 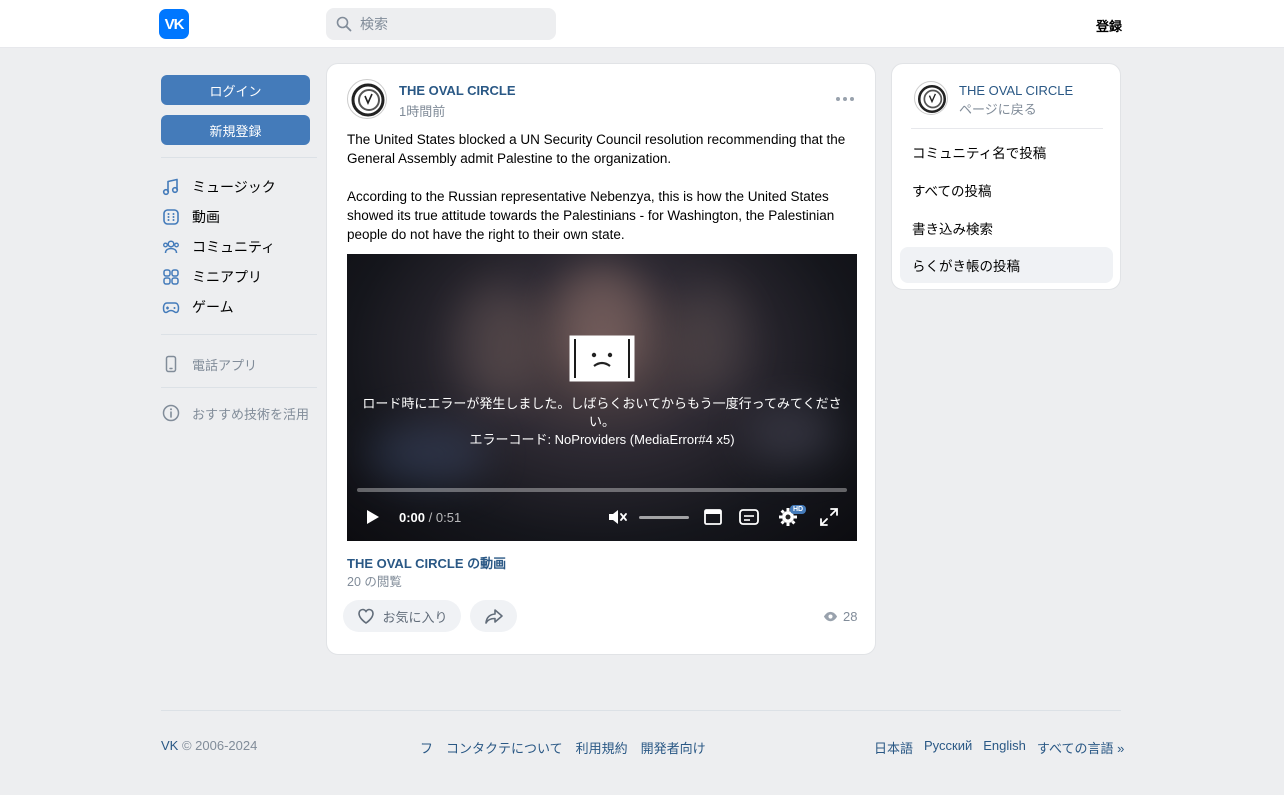 I want to click on apps-icon, so click(x=171, y=277).